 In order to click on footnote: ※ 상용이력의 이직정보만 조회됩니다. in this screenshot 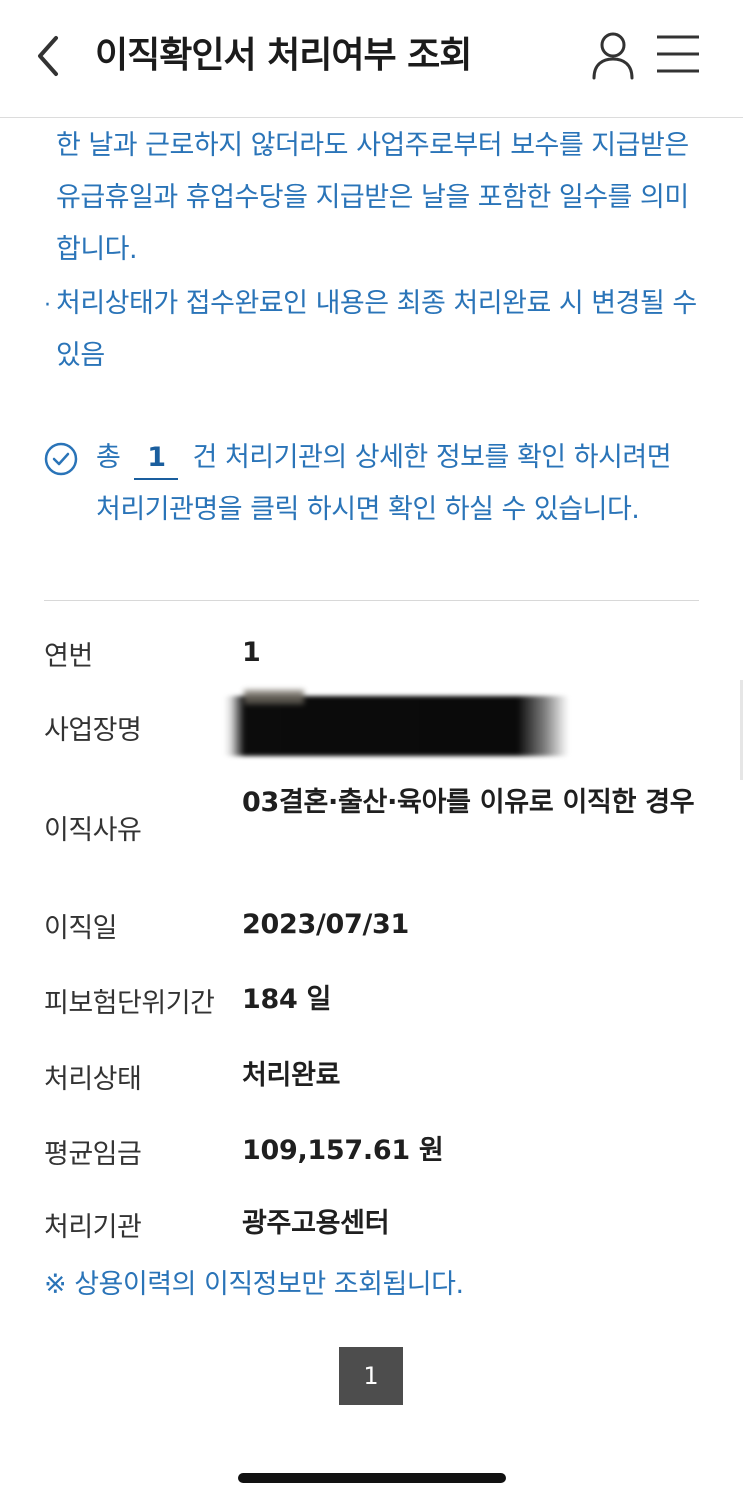, I will do `click(254, 1284)`.